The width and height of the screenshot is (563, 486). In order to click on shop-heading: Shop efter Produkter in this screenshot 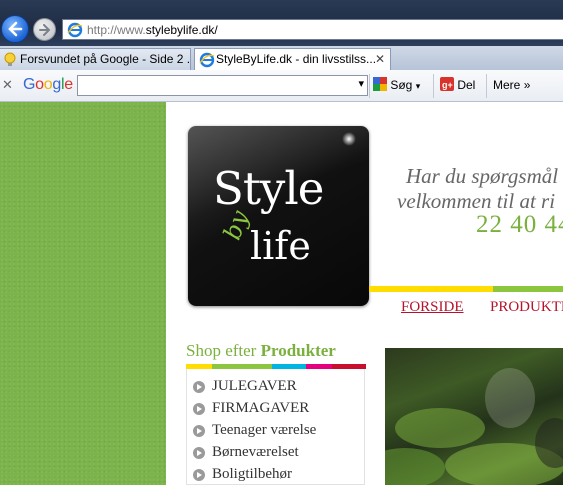, I will do `click(261, 350)`.